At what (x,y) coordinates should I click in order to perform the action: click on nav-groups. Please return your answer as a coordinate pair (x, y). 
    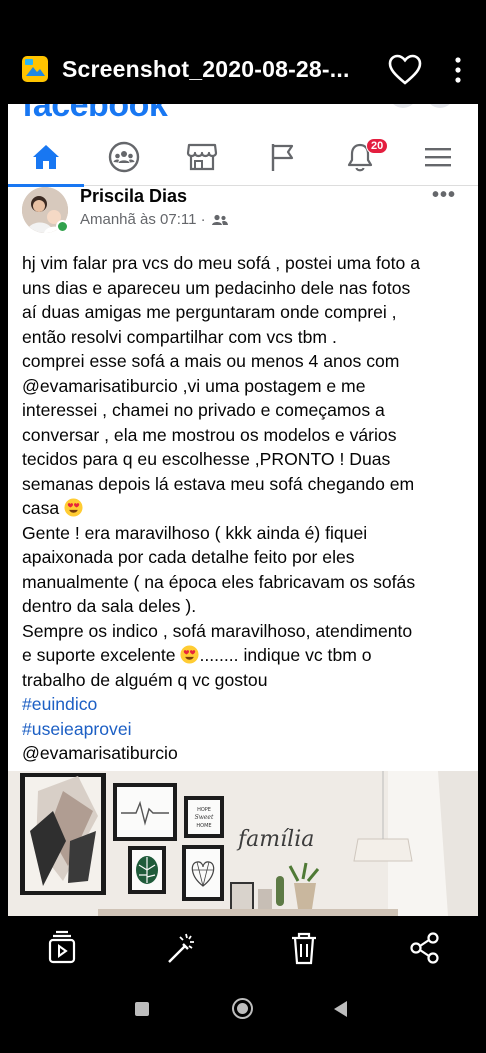
    Looking at the image, I should click on (124, 157).